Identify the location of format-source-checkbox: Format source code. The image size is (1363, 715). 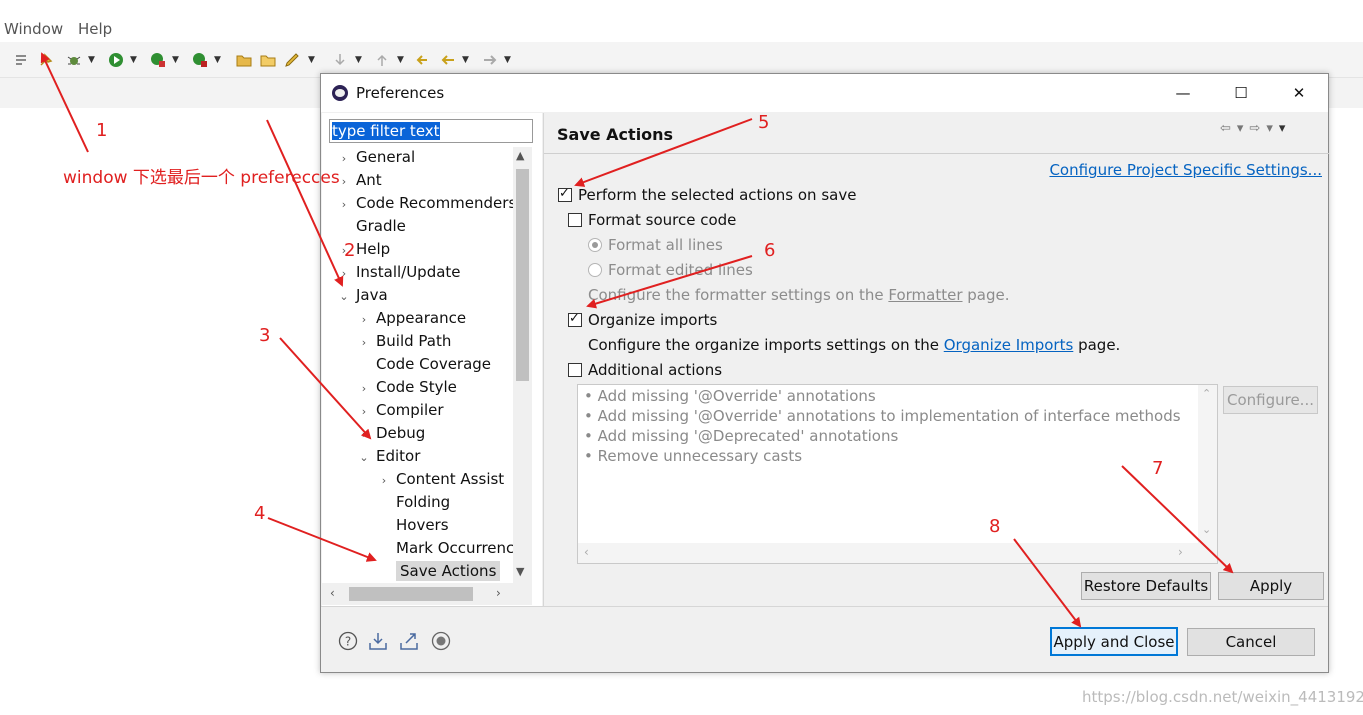
(652, 220).